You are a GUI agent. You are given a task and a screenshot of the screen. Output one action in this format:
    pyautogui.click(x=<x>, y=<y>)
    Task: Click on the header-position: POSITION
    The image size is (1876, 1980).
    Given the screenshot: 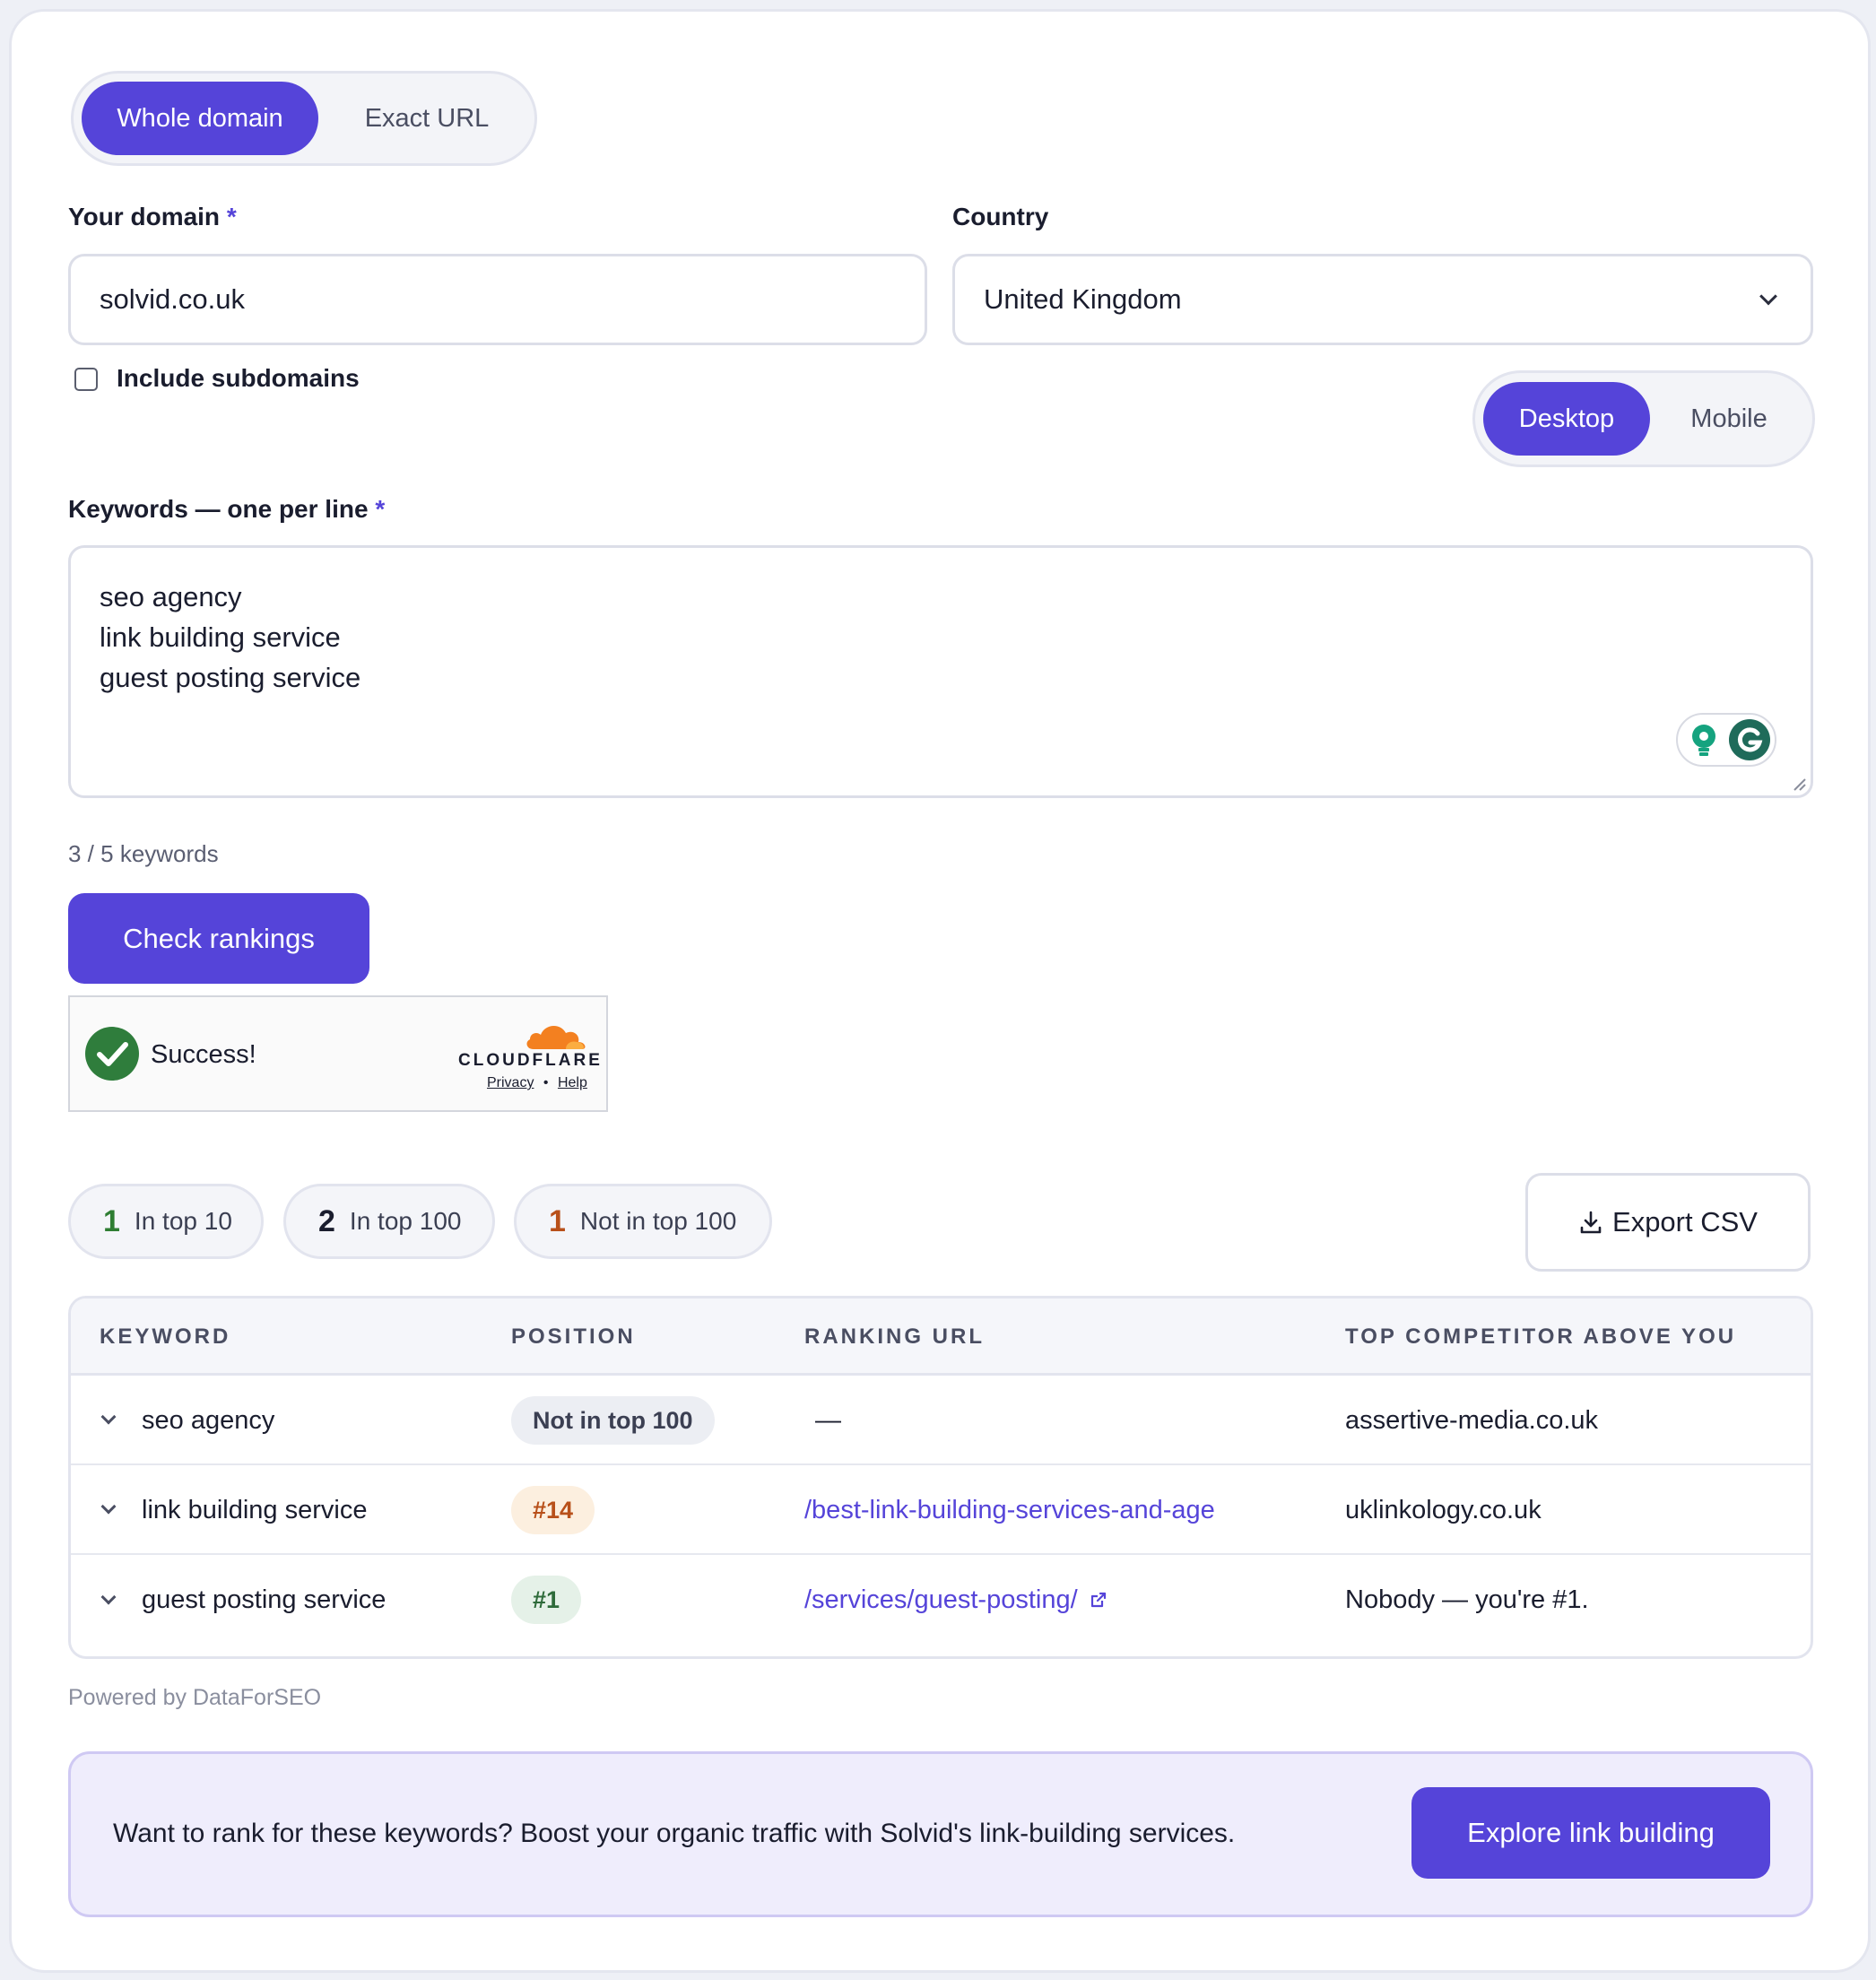 What is the action you would take?
    pyautogui.click(x=573, y=1336)
    